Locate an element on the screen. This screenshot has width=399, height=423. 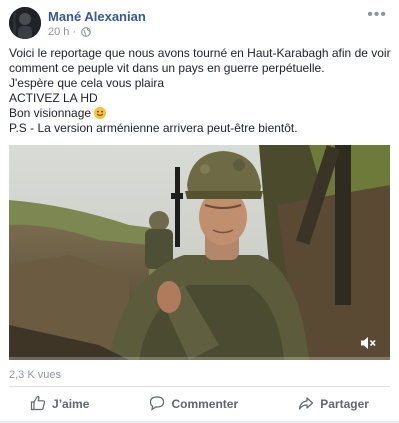
comment-label: Commenter is located at coordinates (205, 404).